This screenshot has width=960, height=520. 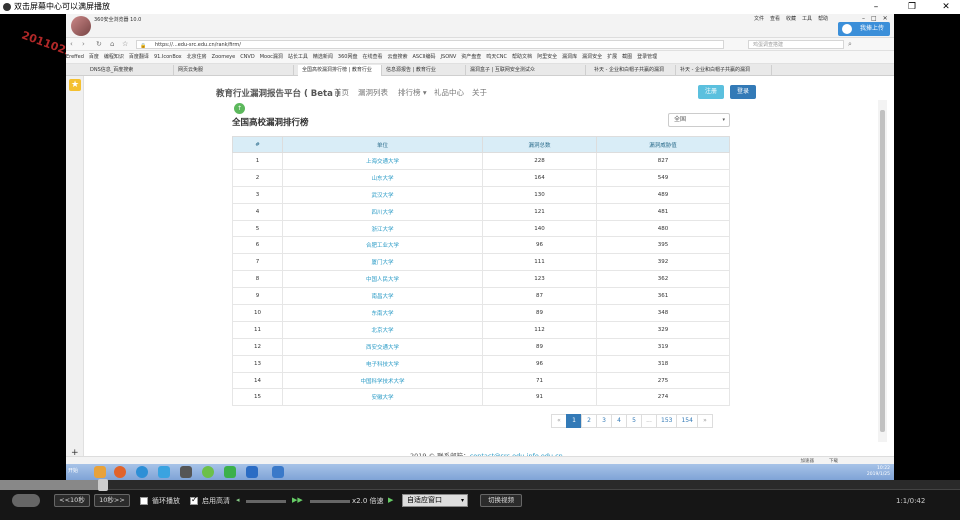 I want to click on speed-slider, so click(x=330, y=501).